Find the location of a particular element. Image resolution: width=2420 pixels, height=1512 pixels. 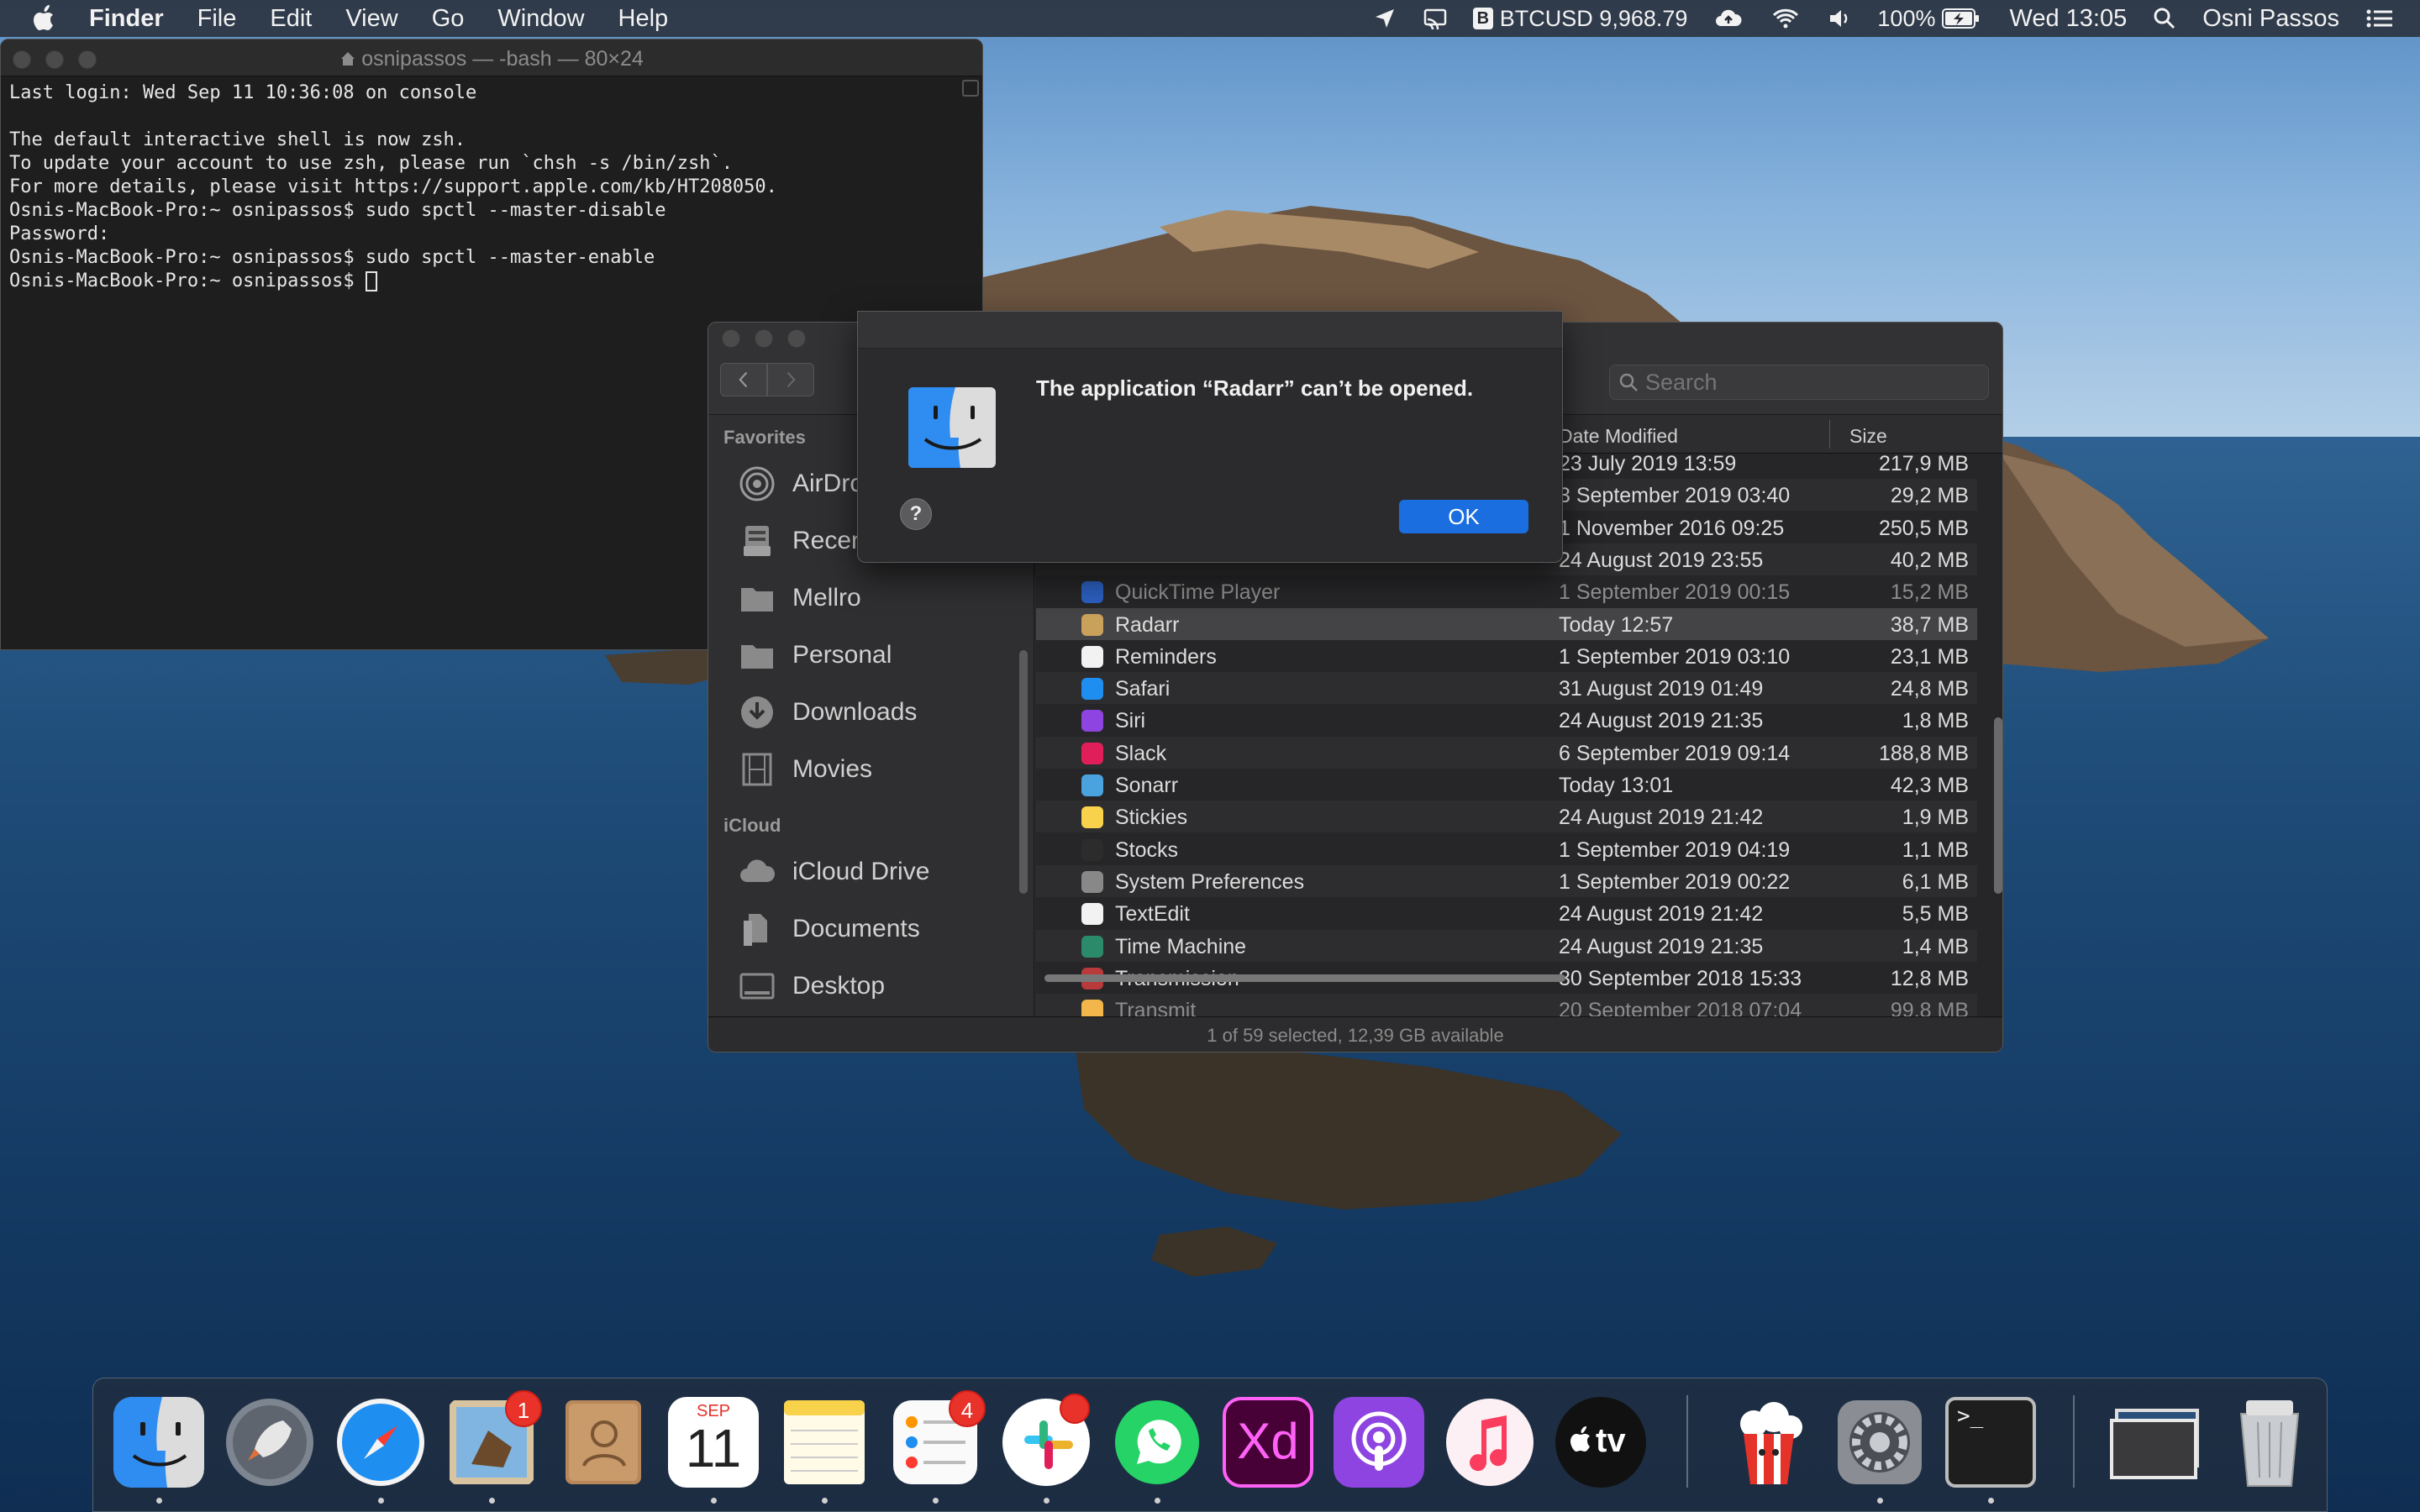

dock-safari is located at coordinates (381, 1450).